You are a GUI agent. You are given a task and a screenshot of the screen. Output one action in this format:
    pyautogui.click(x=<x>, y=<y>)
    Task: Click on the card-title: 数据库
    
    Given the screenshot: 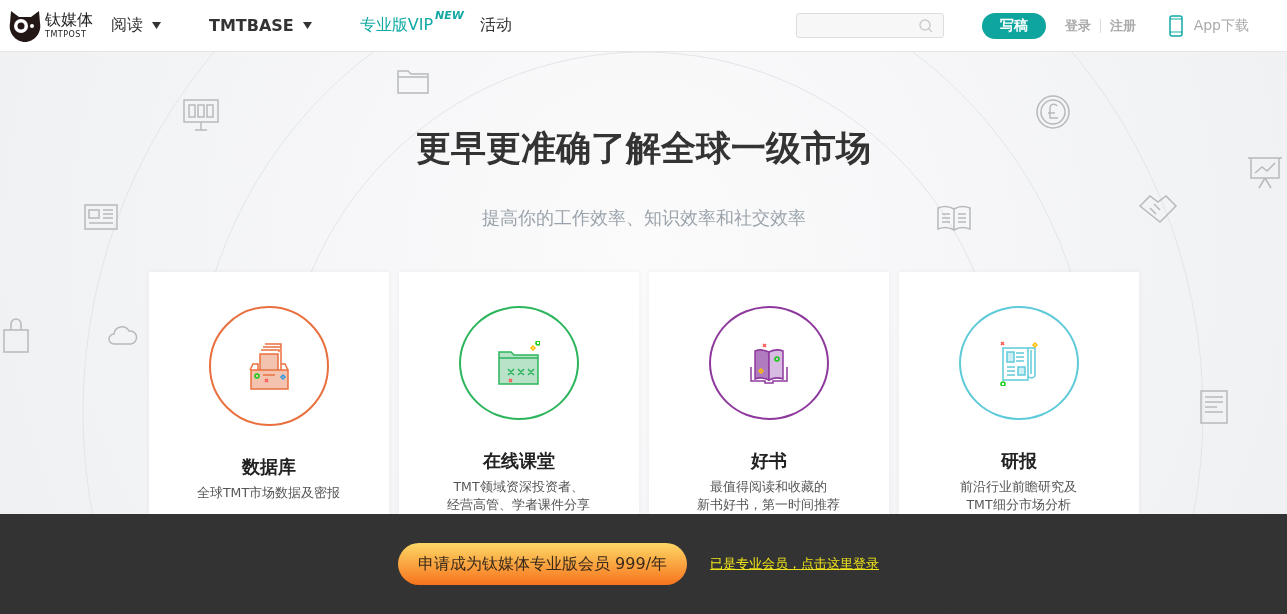 What is the action you would take?
    pyautogui.click(x=268, y=467)
    